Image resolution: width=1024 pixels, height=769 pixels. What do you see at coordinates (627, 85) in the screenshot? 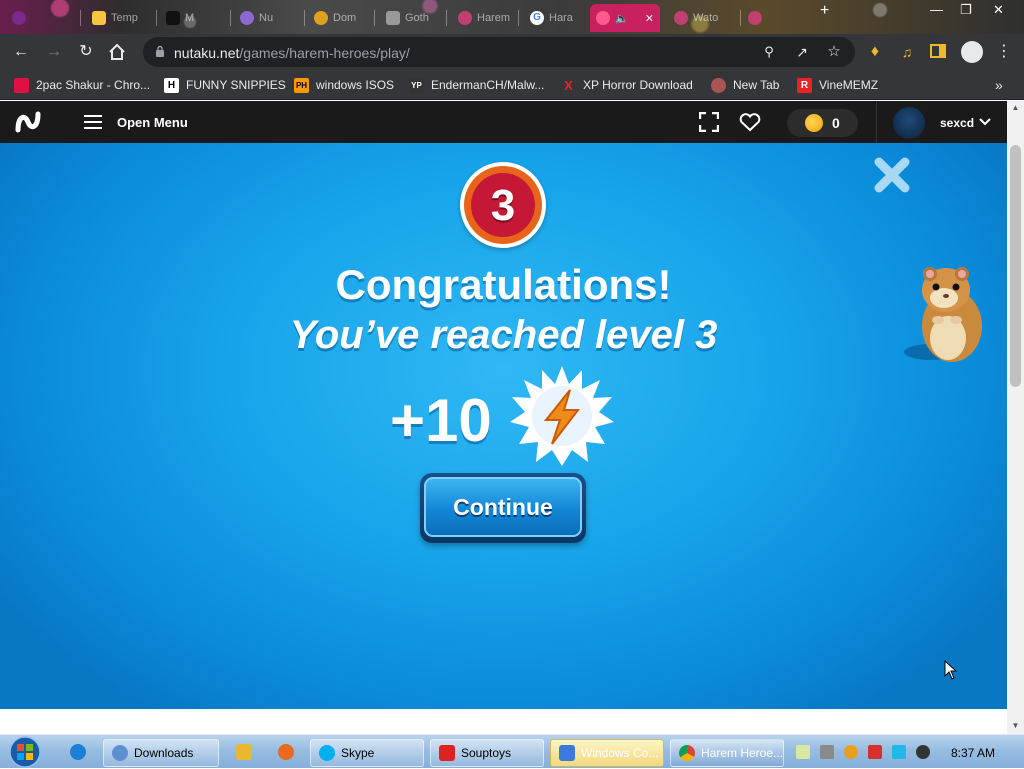
I see `bookmark-item: X XP Horror Download` at bounding box center [627, 85].